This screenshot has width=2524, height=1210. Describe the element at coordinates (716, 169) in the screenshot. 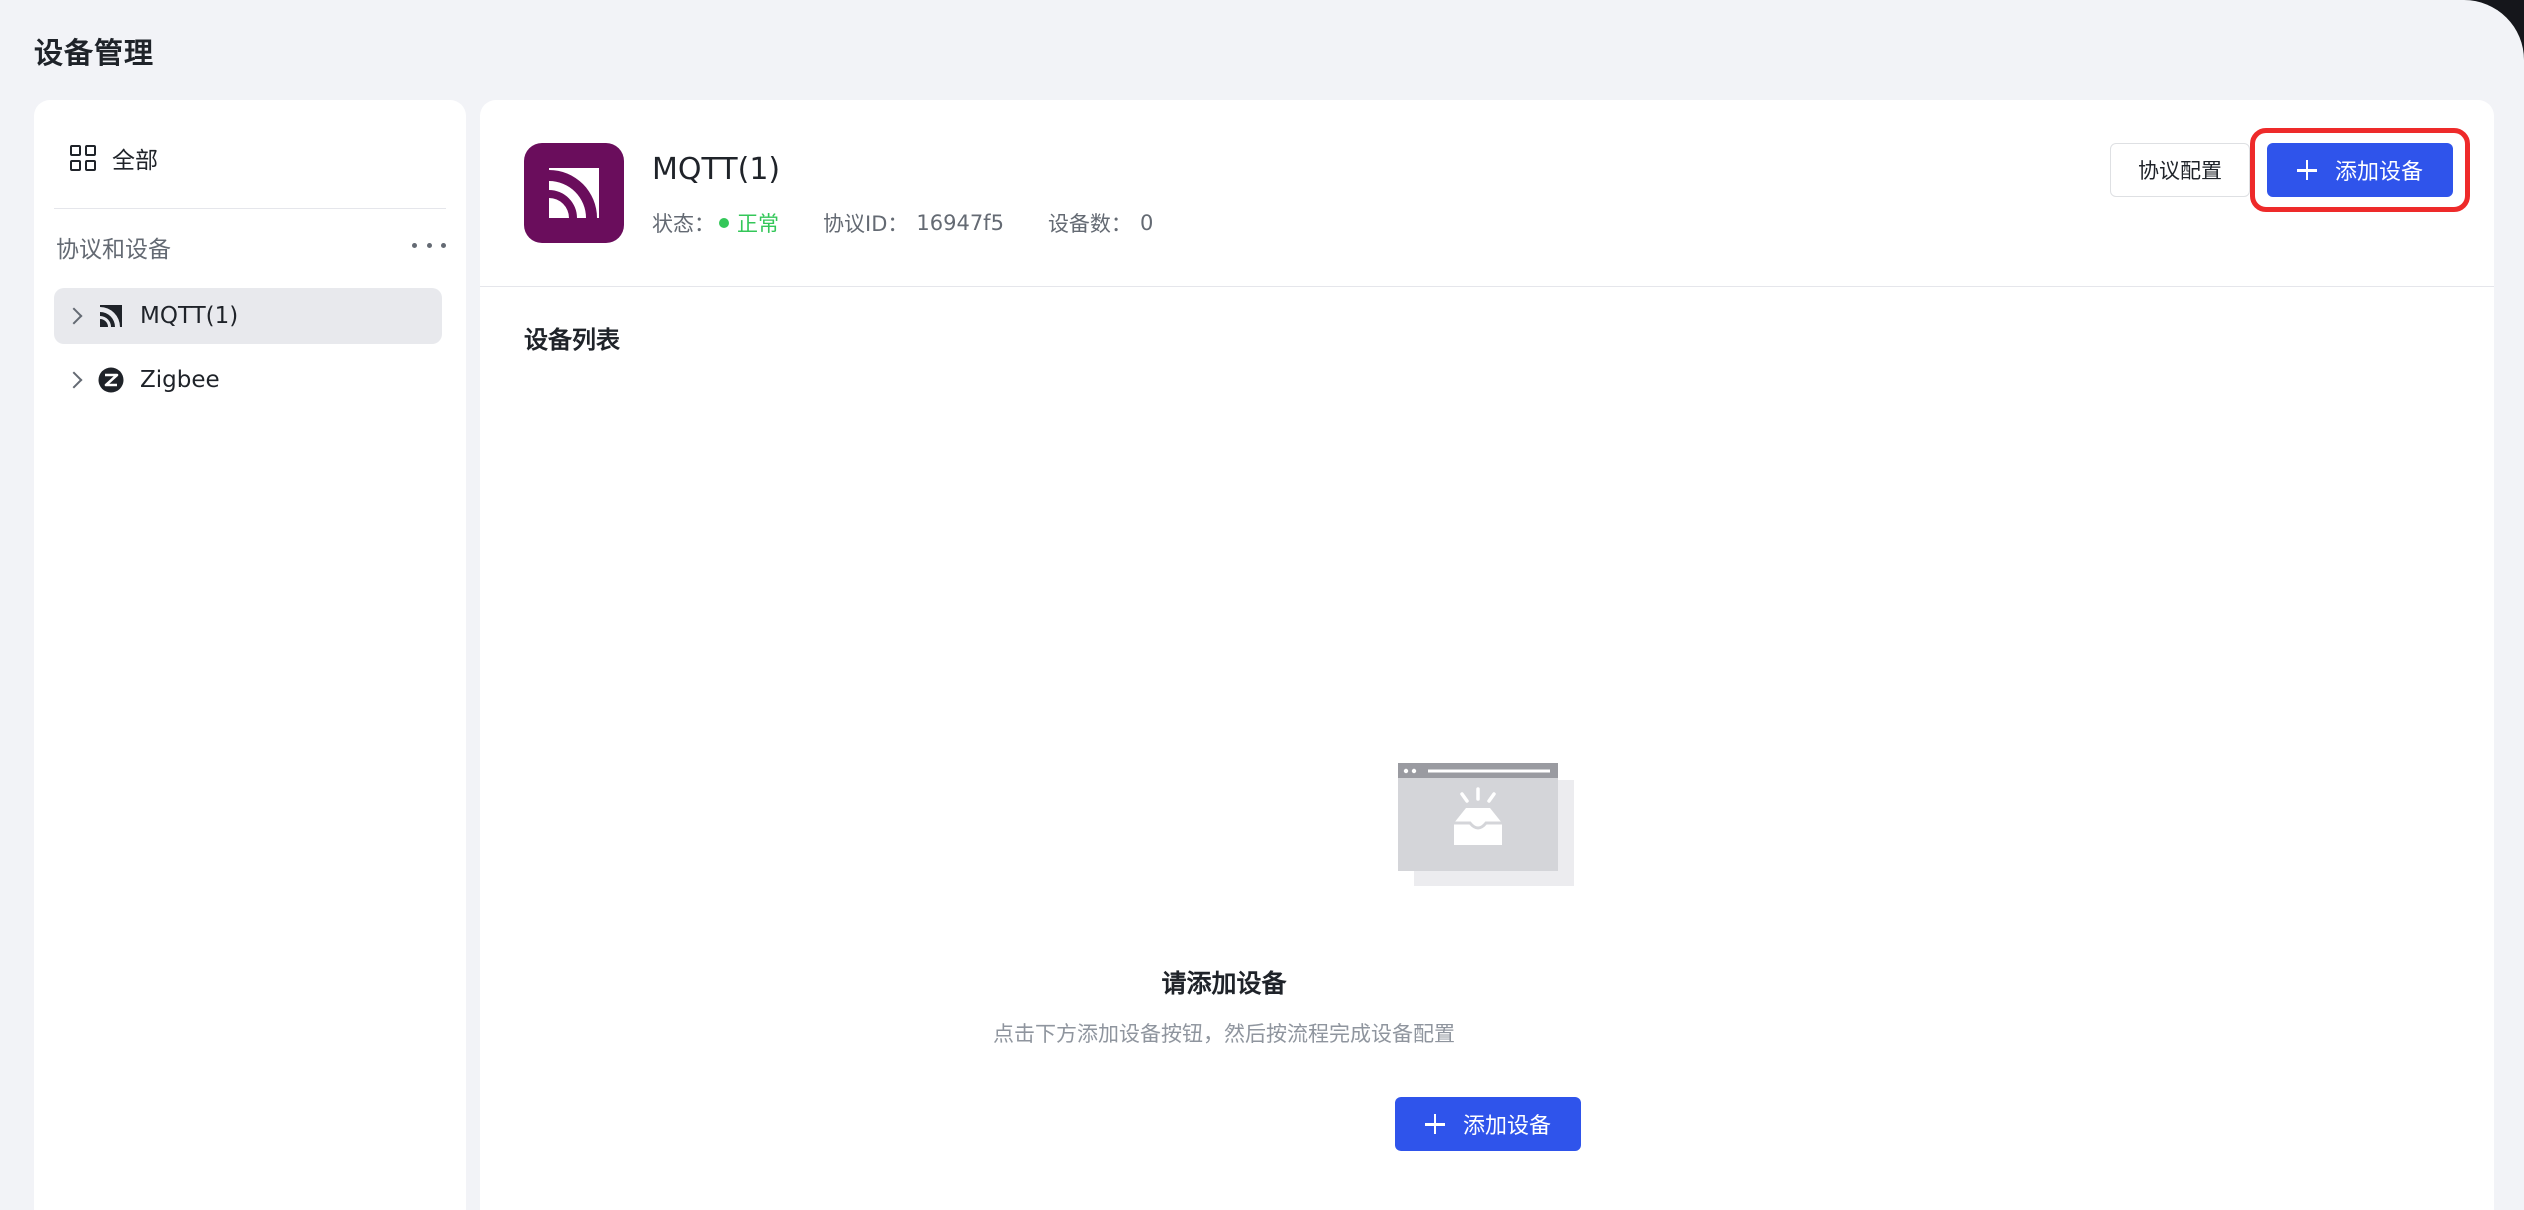

I see `protocol-title: MQTT(1)` at that location.